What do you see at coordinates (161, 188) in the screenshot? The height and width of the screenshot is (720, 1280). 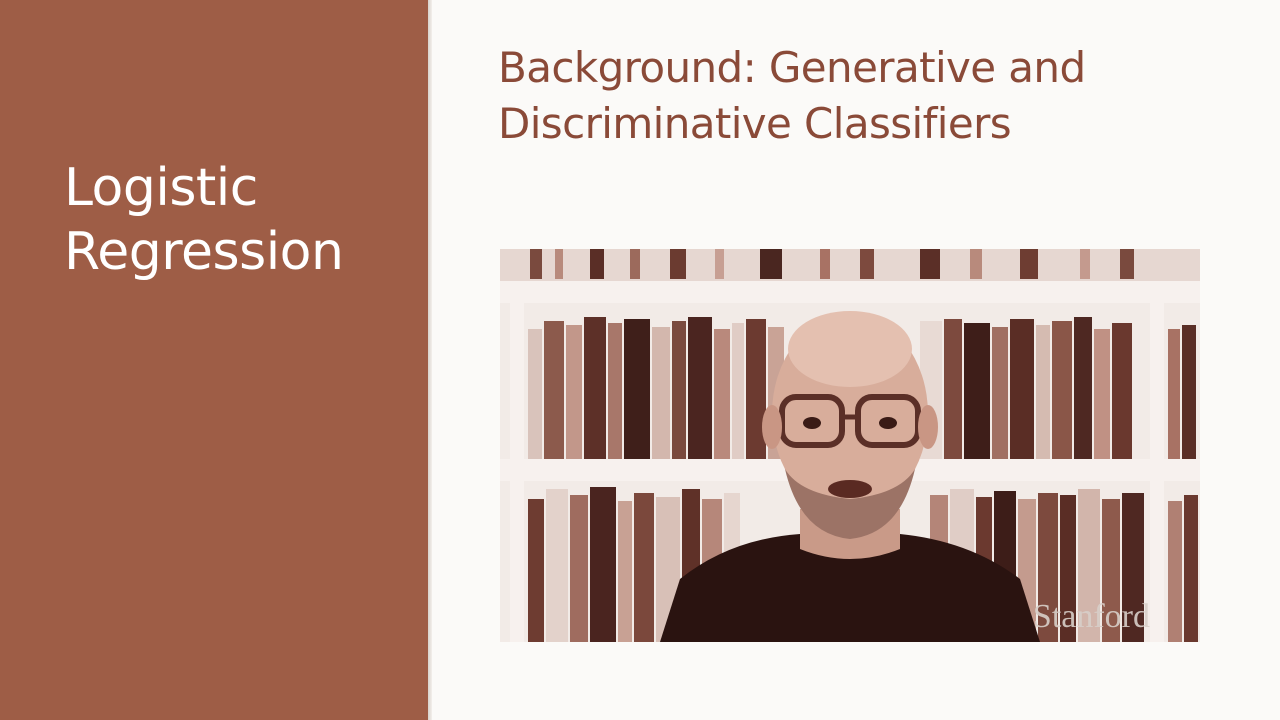 I see `section-title-line1: Logistic` at bounding box center [161, 188].